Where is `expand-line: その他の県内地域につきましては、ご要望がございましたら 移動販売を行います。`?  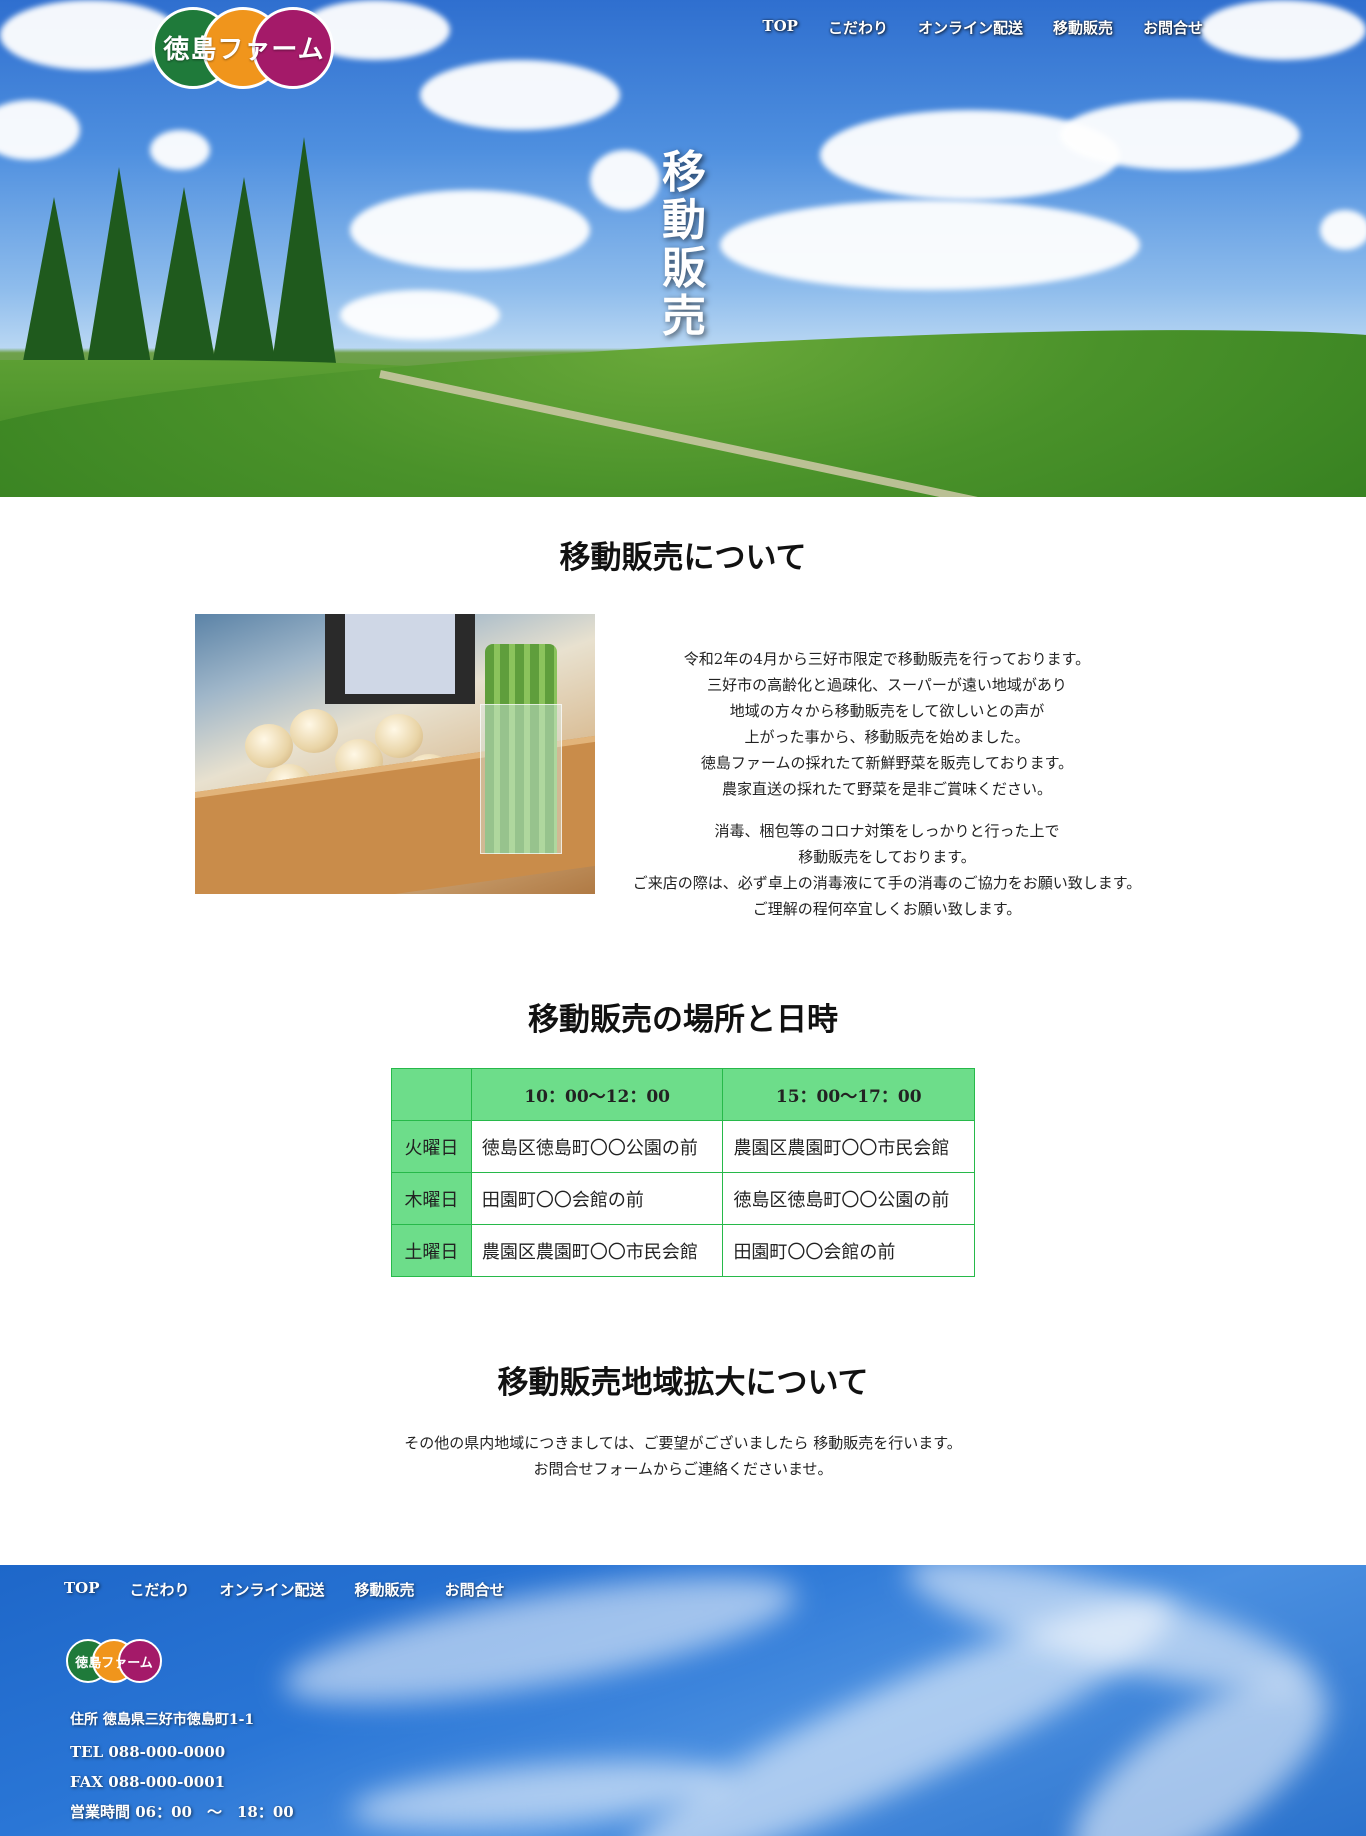
expand-line: その他の県内地域につきましては、ご要望がございましたら 移動販売を行います。 is located at coordinates (683, 1443).